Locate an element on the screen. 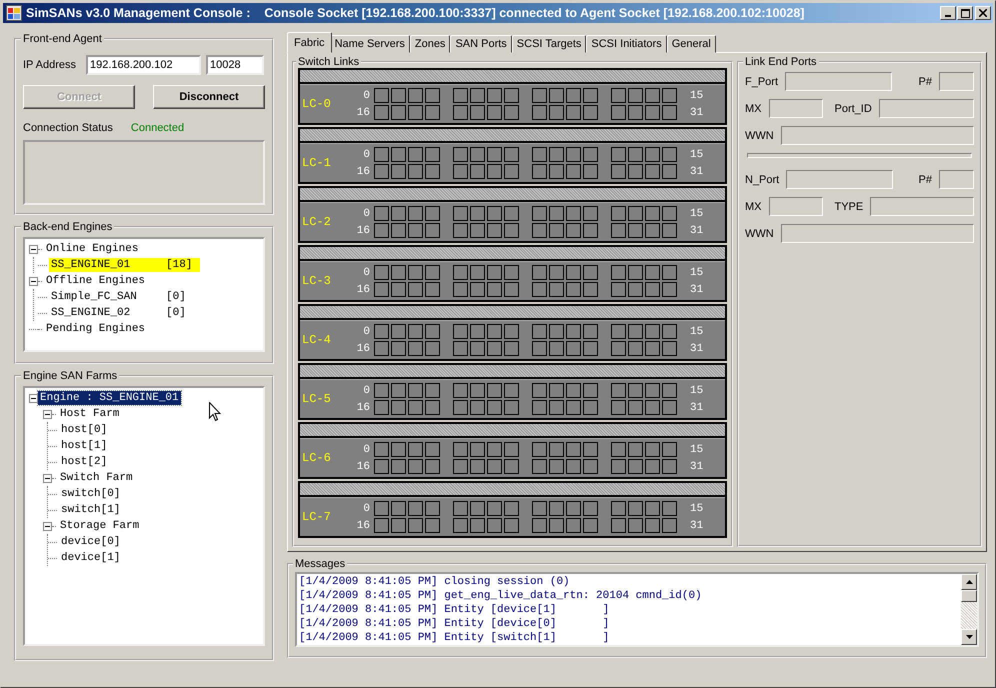 Image resolution: width=996 pixels, height=688 pixels. tree-item: SS_ENGINE_01 [18] is located at coordinates (124, 265).